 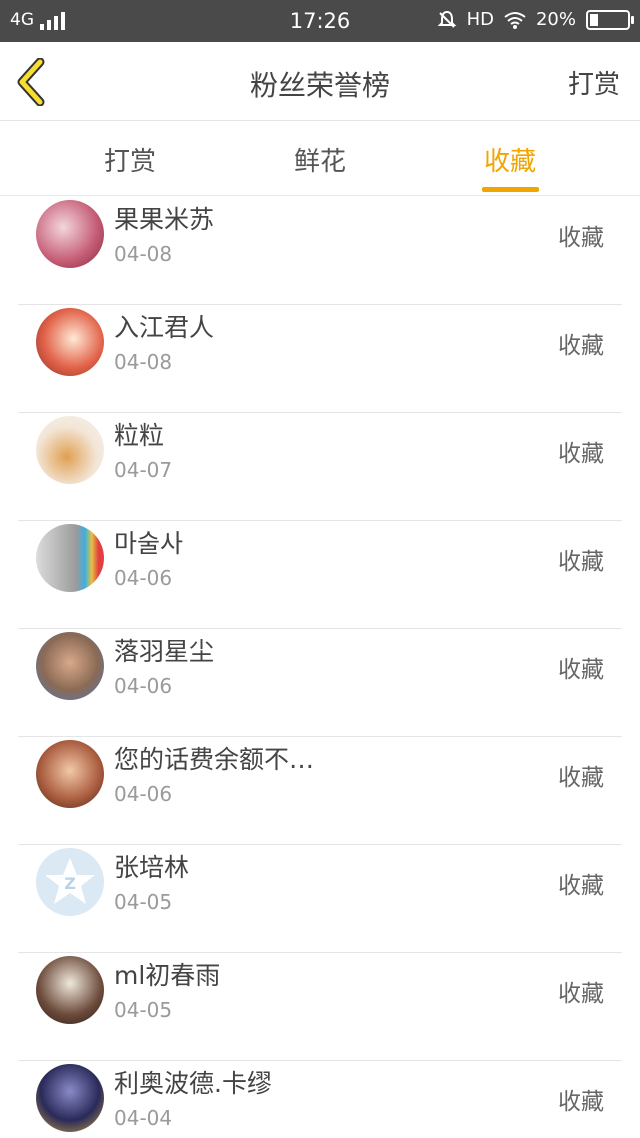 What do you see at coordinates (320, 682) in the screenshot?
I see `list-item: 落羽星尘 04-06 收藏` at bounding box center [320, 682].